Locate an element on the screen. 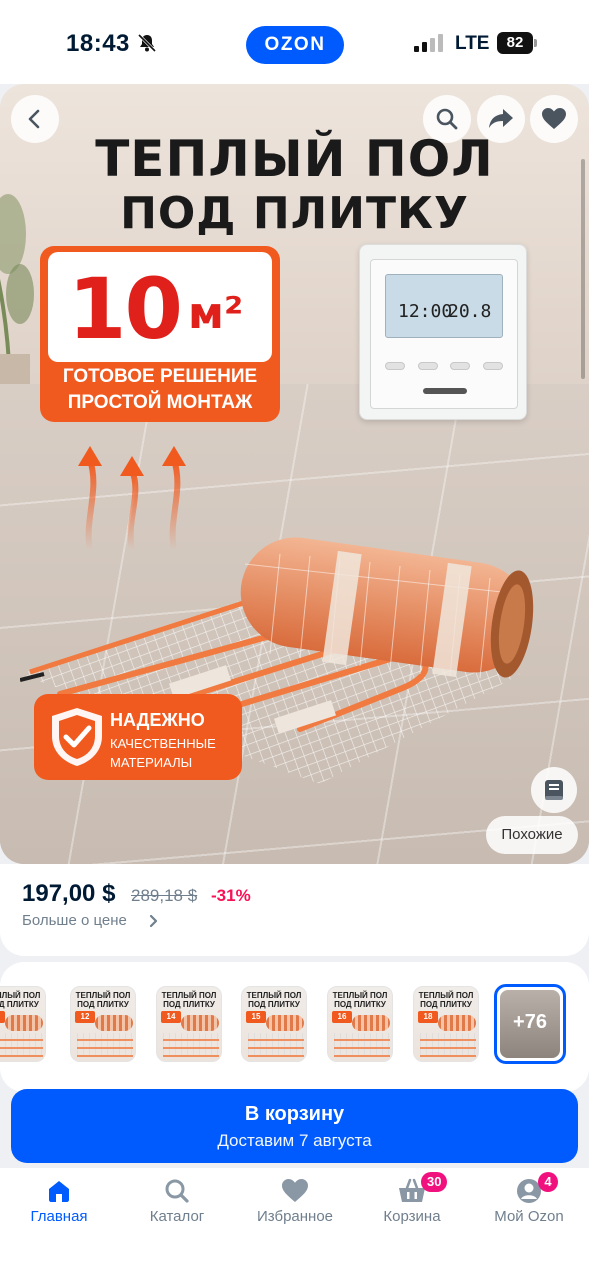 This screenshot has width=589, height=1280. variant-area: 16 is located at coordinates (342, 1017).